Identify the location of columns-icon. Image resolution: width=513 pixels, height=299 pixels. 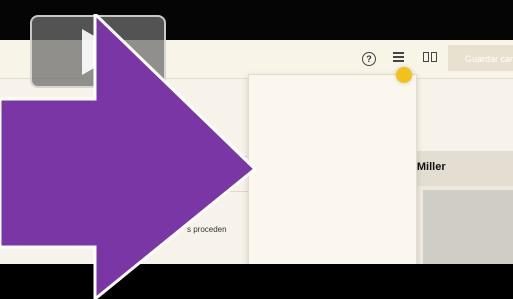
(430, 57).